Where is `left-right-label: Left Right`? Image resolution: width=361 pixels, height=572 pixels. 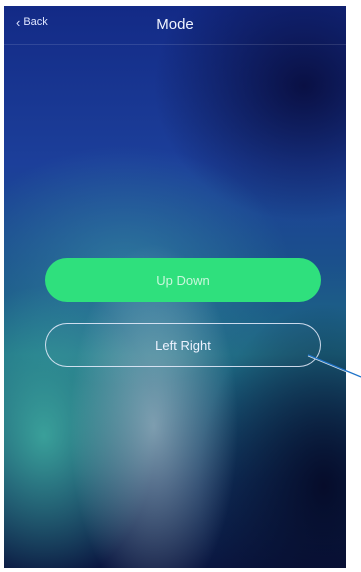
left-right-label: Left Right is located at coordinates (183, 345).